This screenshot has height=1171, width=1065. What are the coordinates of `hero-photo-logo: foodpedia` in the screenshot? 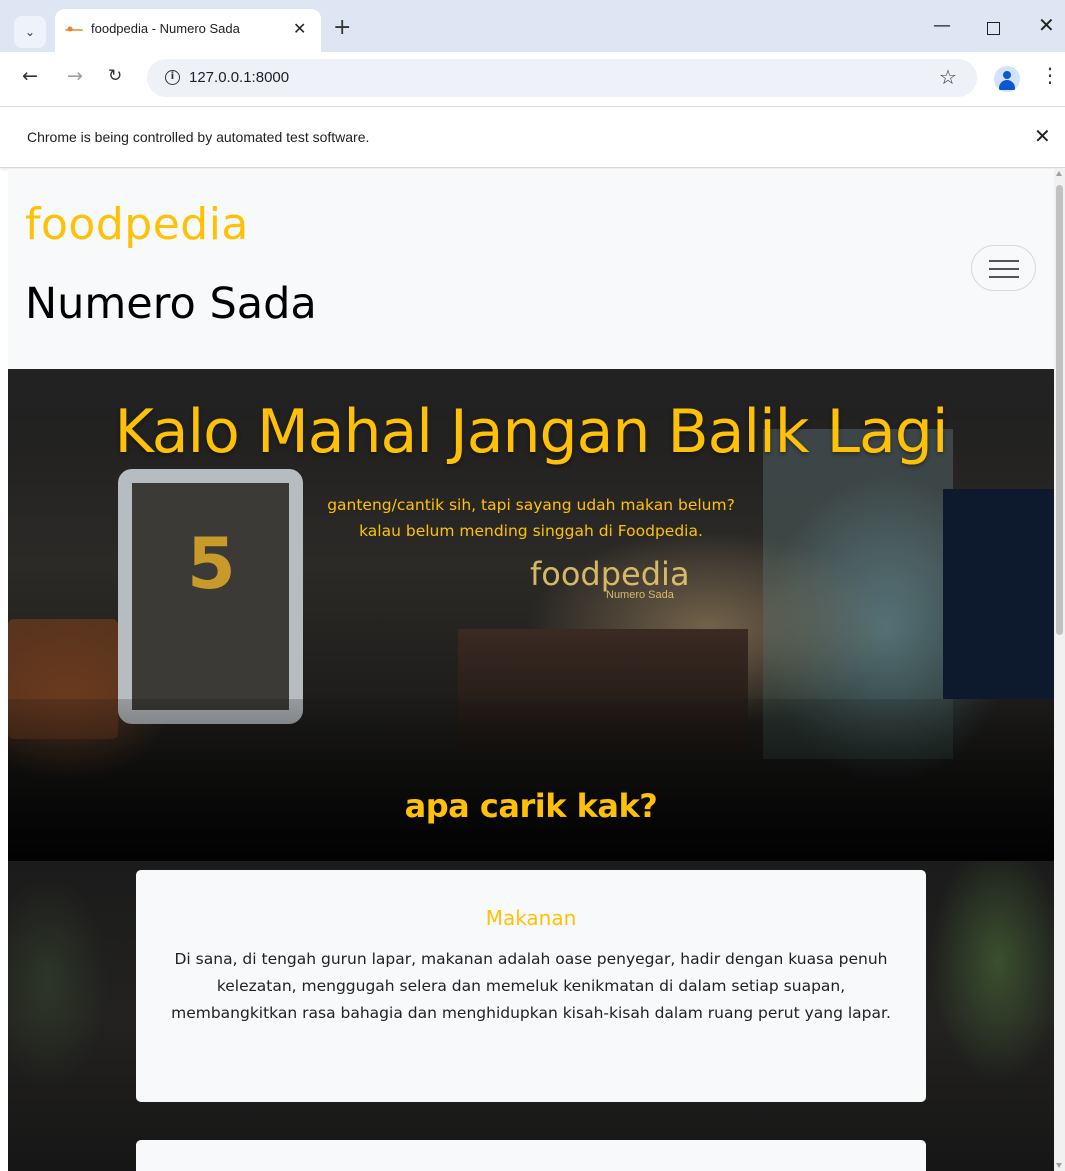 It's located at (610, 574).